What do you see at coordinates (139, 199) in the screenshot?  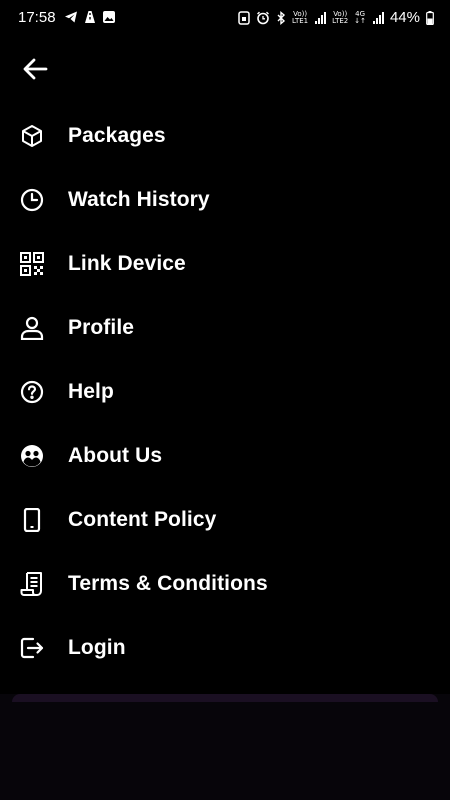 I see `menu-label: Watch History` at bounding box center [139, 199].